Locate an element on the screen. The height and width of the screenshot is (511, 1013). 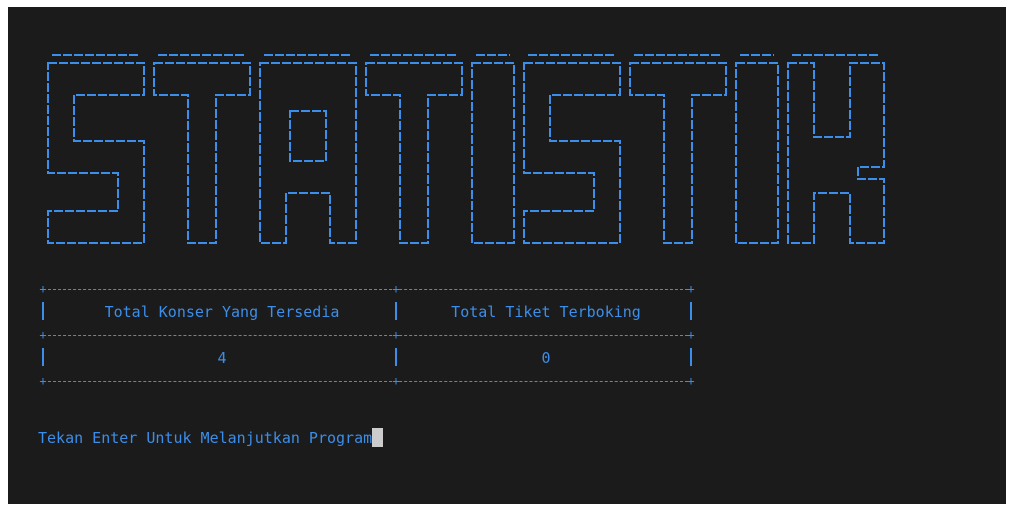
continue-prompt: Tekan Enter Untuk Melanjutkan Program is located at coordinates (211, 438).